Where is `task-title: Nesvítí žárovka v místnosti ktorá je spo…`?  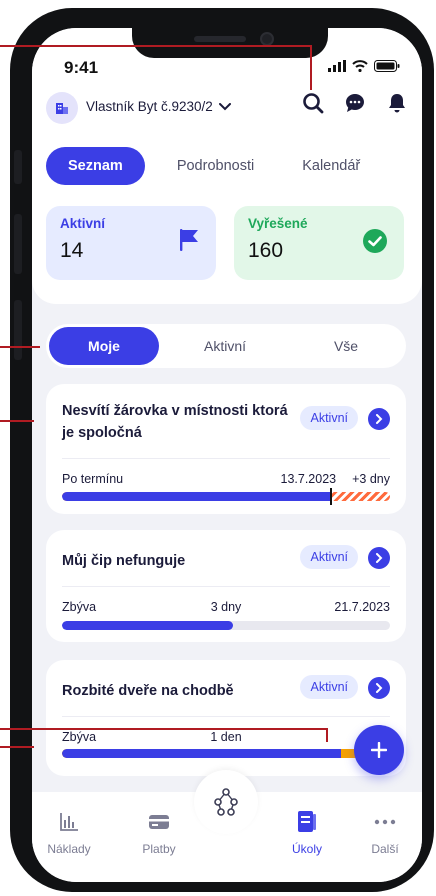
task-title: Nesvítí žárovka v místnosti ktorá je spo… is located at coordinates (175, 422).